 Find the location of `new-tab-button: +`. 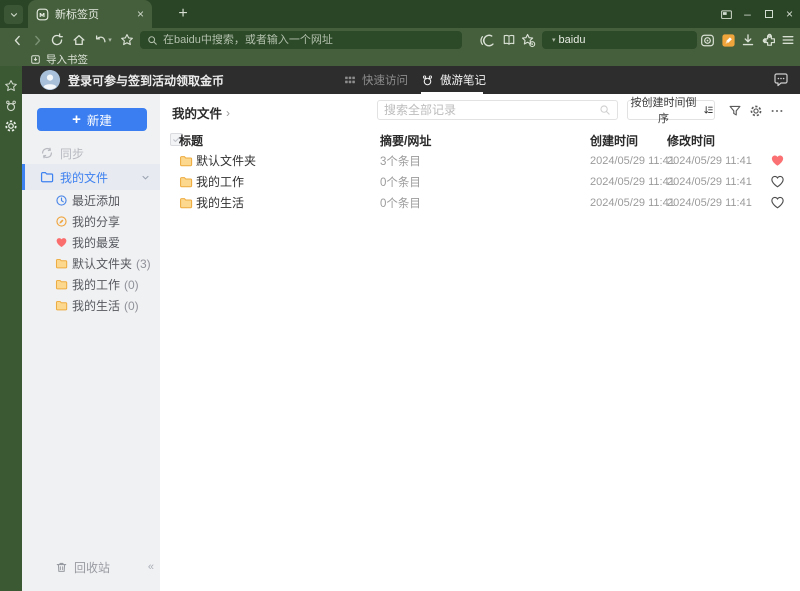

new-tab-button: + is located at coordinates (183, 14).